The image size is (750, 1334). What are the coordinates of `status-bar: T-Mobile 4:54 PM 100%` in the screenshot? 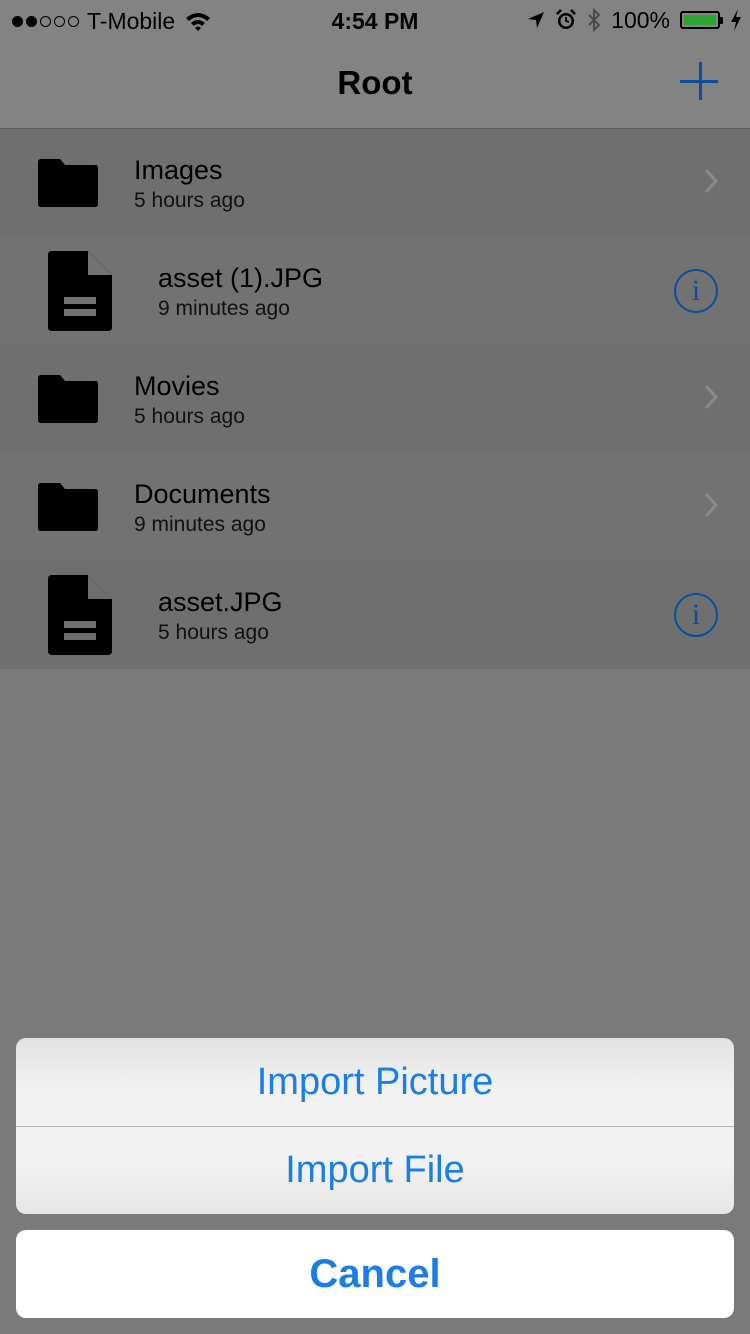 It's located at (375, 20).